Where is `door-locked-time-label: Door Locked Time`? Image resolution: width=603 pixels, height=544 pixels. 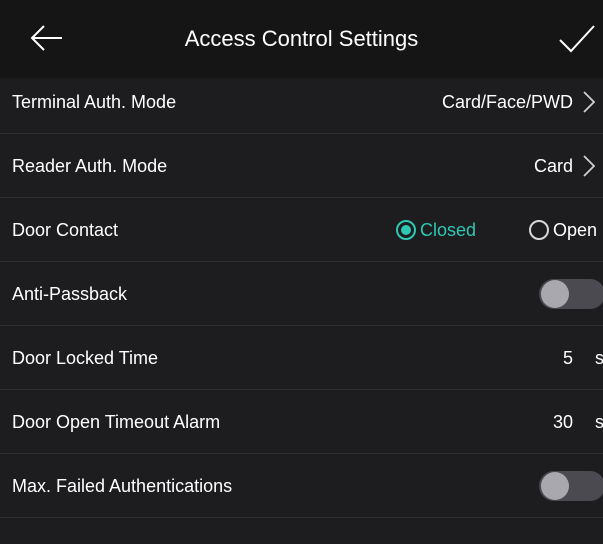
door-locked-time-label: Door Locked Time is located at coordinates (85, 358).